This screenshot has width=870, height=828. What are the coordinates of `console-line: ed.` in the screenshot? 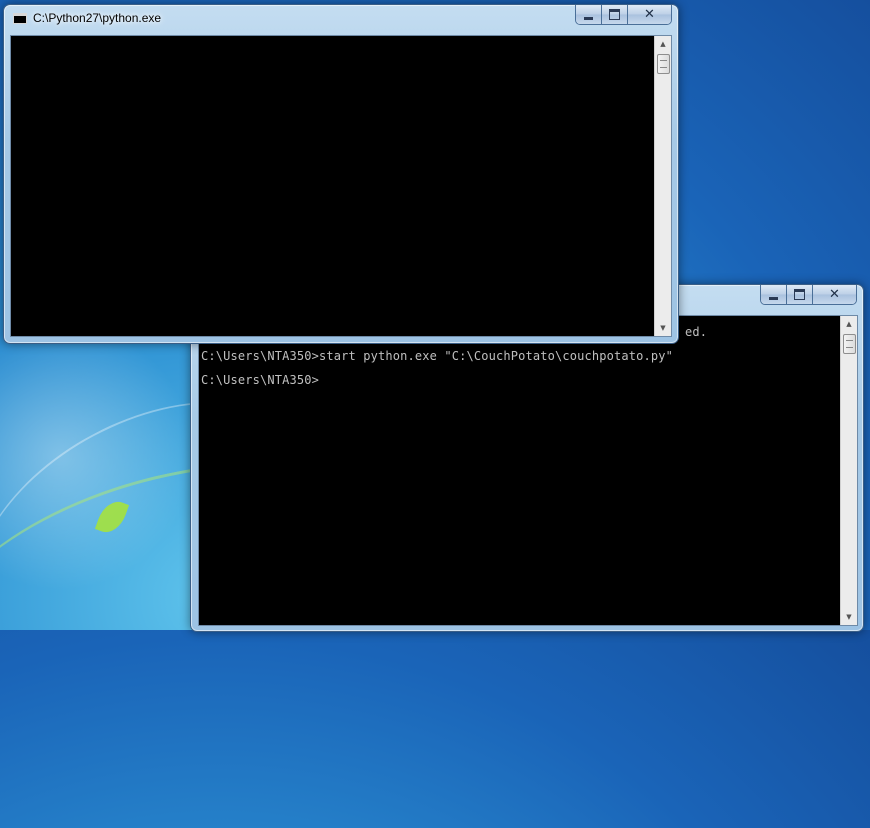 It's located at (696, 332).